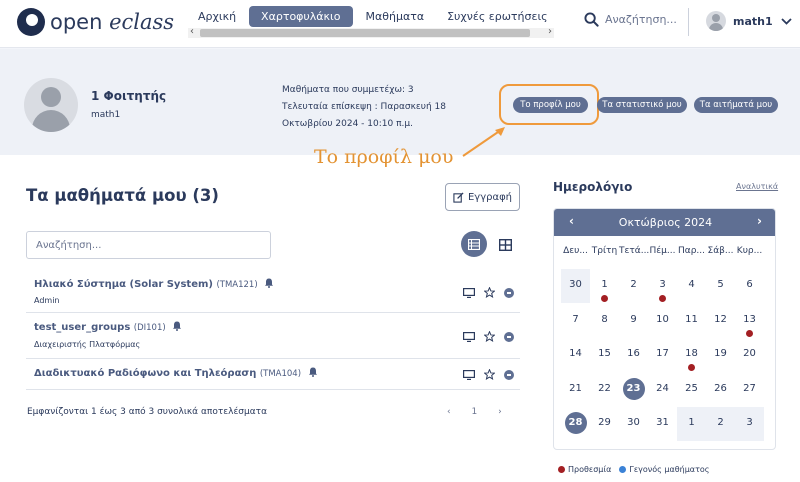 The image size is (800, 482). Describe the element at coordinates (505, 245) in the screenshot. I see `grid-view-button` at that location.